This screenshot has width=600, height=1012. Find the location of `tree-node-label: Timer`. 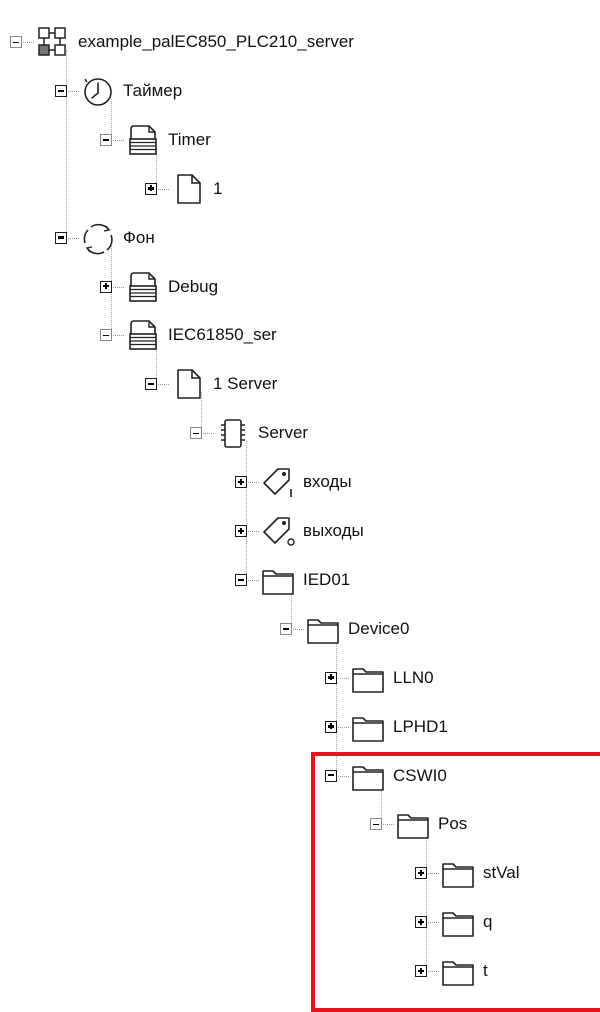

tree-node-label: Timer is located at coordinates (189, 140).